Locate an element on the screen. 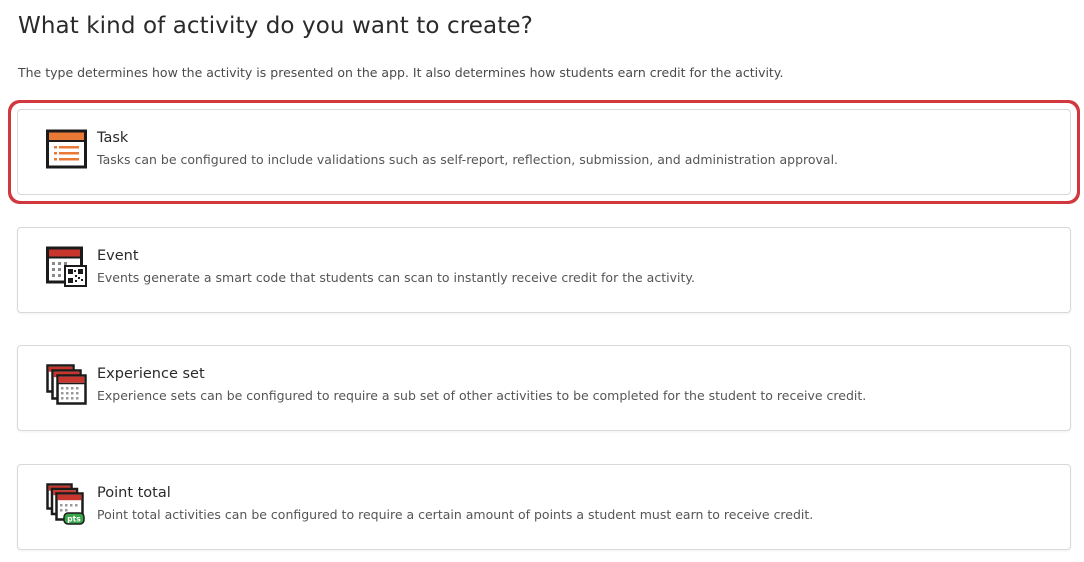 This screenshot has height=562, width=1084. option-title: Task is located at coordinates (113, 138).